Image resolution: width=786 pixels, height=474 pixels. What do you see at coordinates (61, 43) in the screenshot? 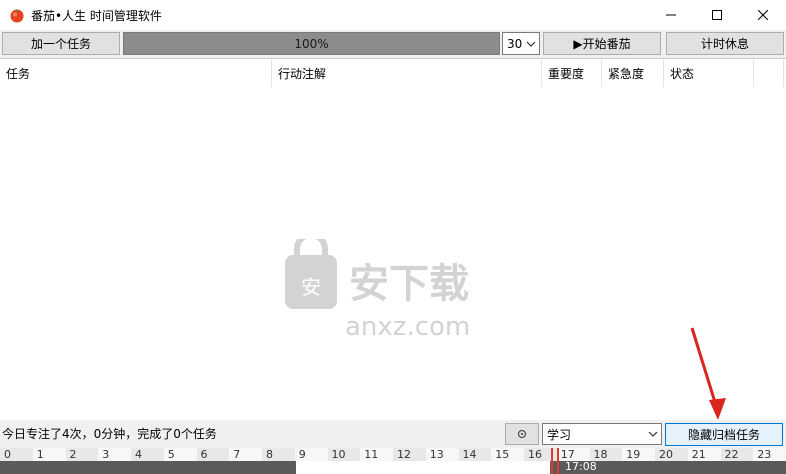
I see `add-task-button: 加一个任务` at bounding box center [61, 43].